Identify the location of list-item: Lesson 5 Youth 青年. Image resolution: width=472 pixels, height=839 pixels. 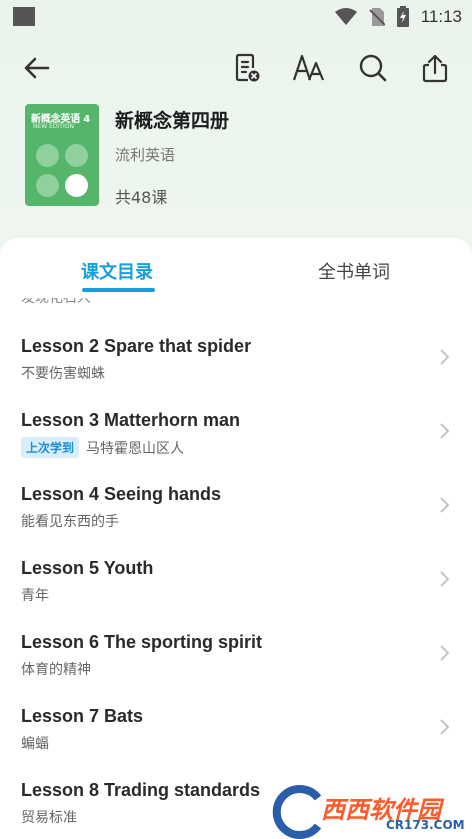
(236, 595).